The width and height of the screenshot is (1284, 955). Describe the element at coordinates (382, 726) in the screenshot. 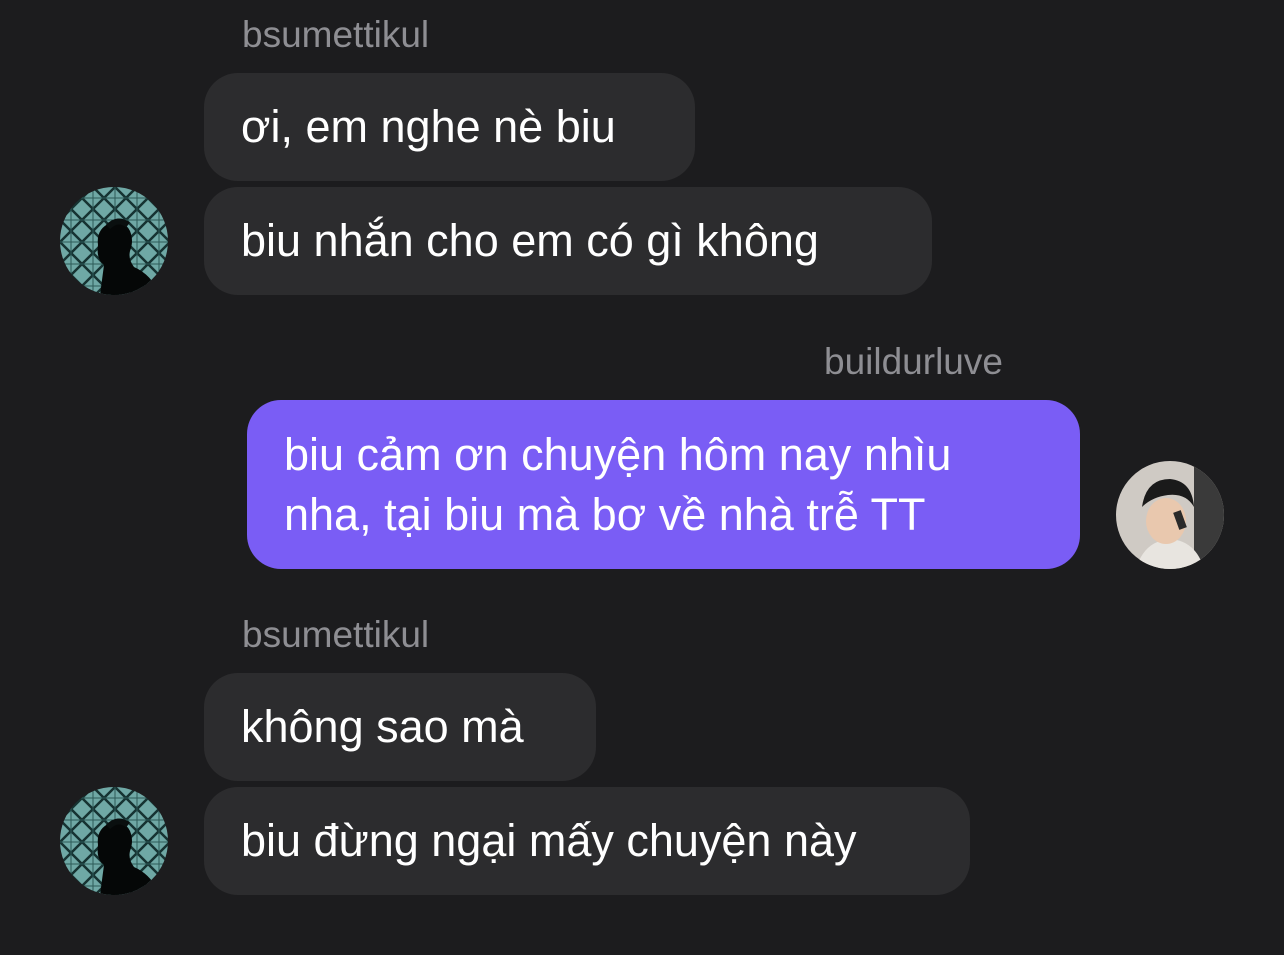

I see `message-text: không sao mà` at that location.